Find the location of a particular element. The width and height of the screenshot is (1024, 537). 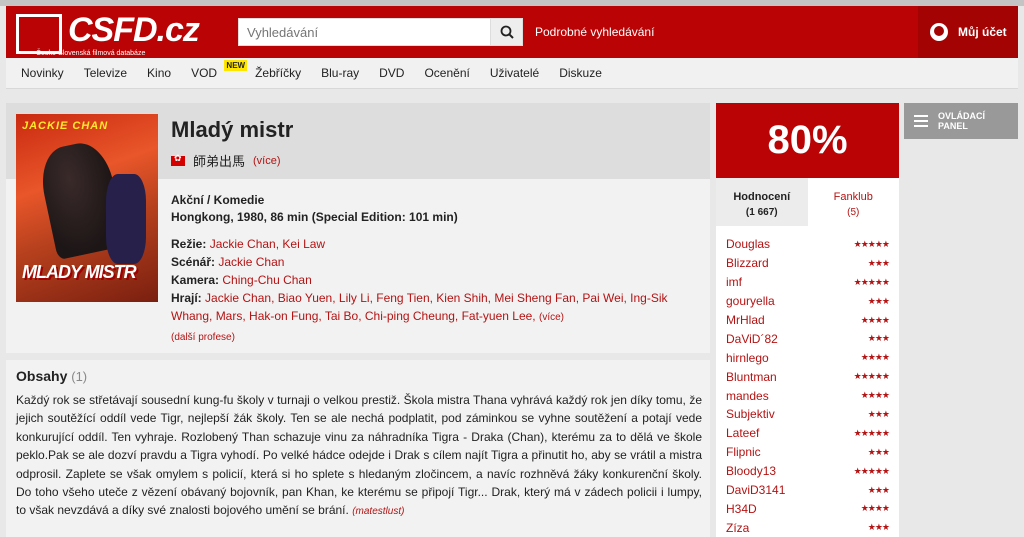

plot-count: (1) is located at coordinates (79, 376).